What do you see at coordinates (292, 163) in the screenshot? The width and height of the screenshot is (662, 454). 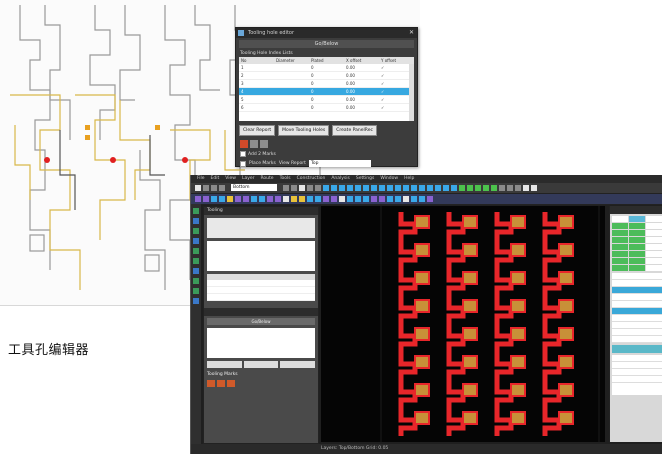 I see `view-report-label: View Report` at bounding box center [292, 163].